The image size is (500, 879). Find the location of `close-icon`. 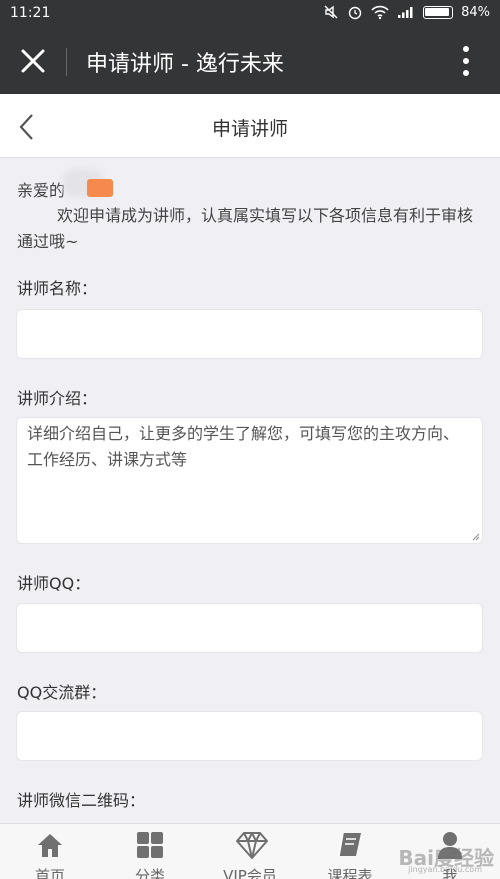

close-icon is located at coordinates (33, 61).